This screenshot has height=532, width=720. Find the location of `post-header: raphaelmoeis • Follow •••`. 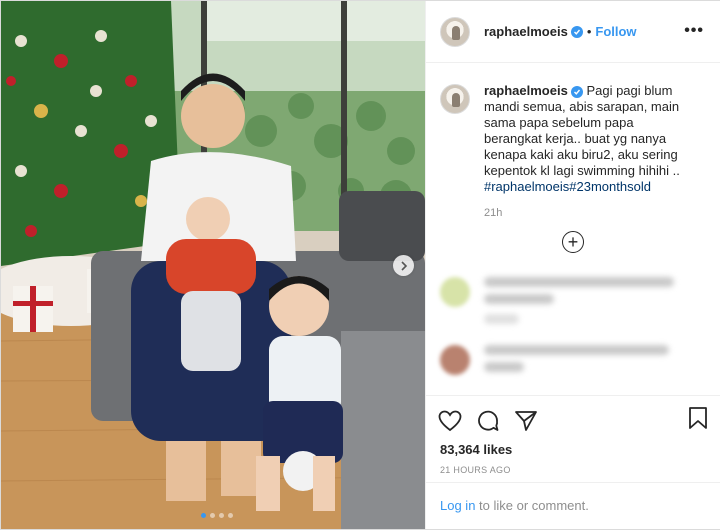

post-header: raphaelmoeis • Follow ••• is located at coordinates (573, 32).